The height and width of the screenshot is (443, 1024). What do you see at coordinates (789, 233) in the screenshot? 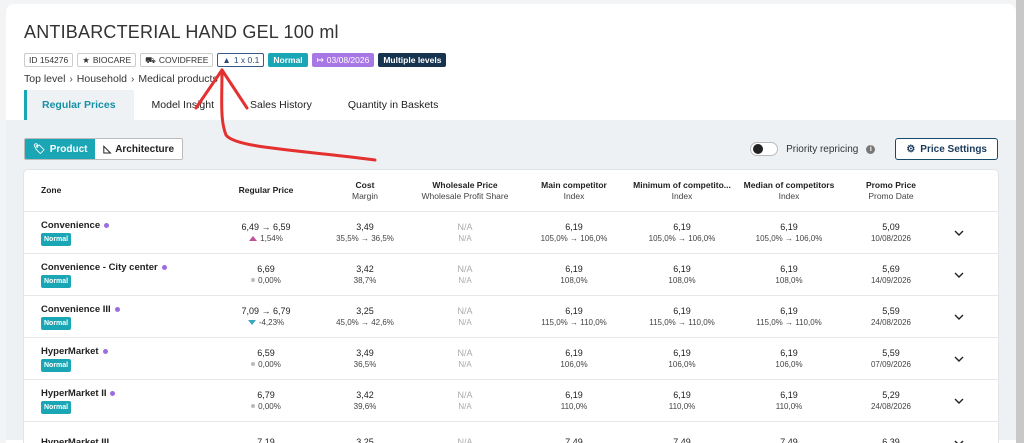
I see `median-competitor-cell: 6,19 105,0% → 106,0%` at bounding box center [789, 233].